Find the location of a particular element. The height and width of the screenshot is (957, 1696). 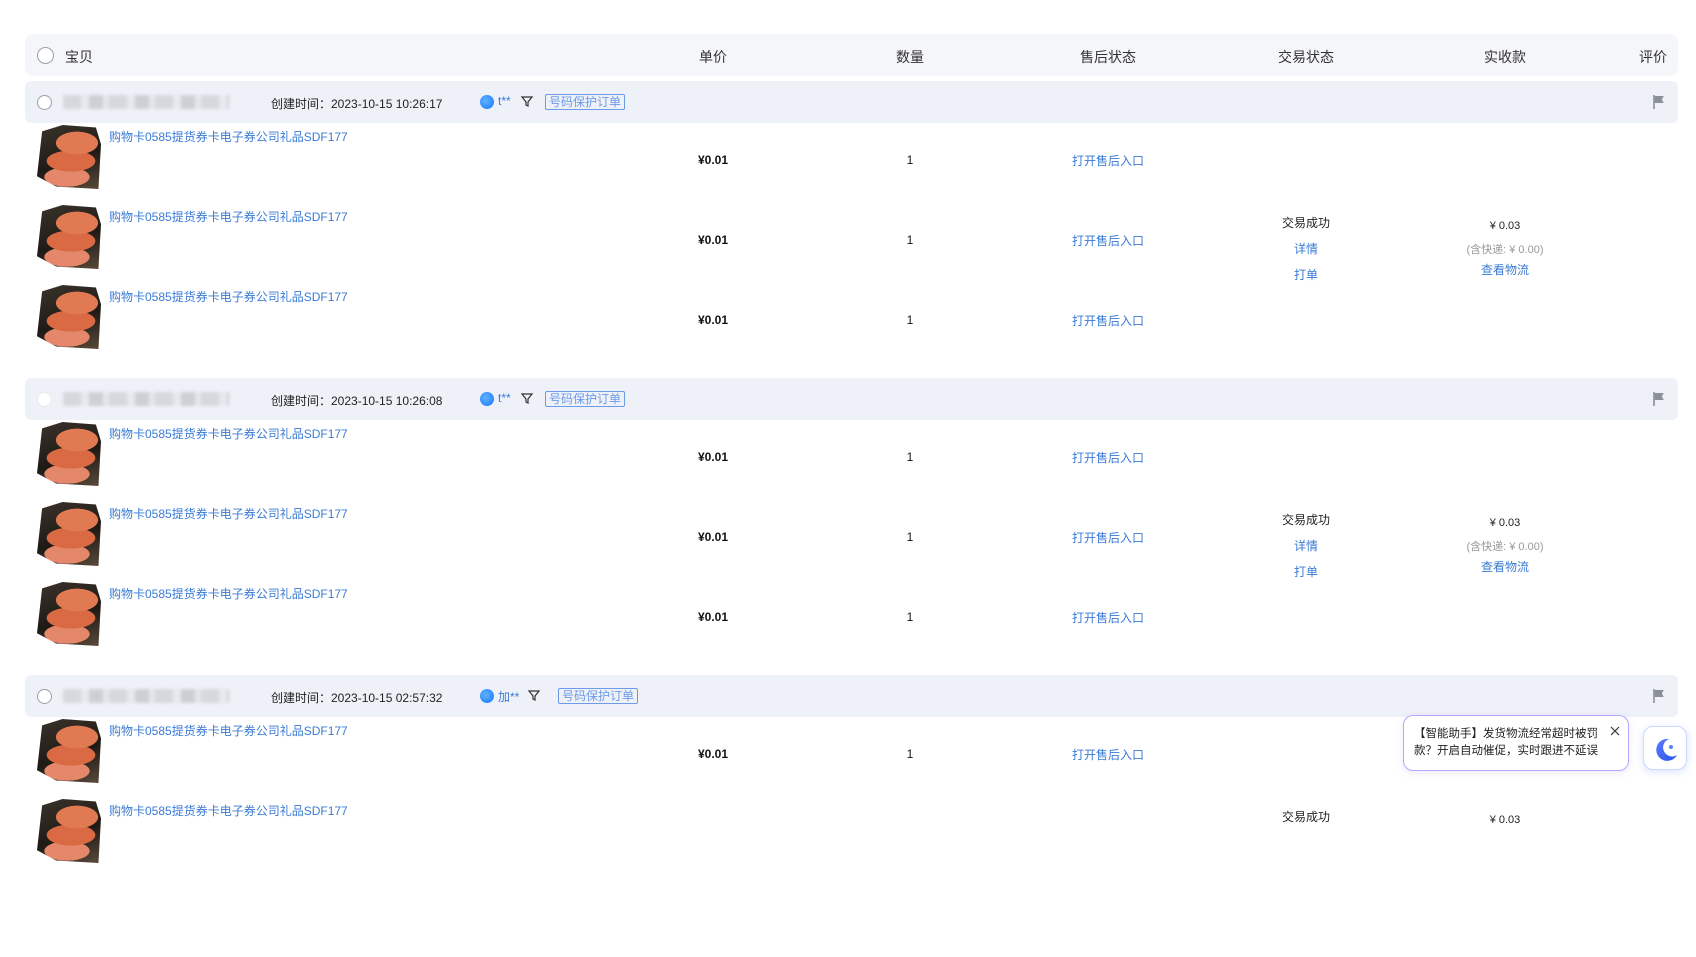

header-item: 宝贝 is located at coordinates (79, 57).